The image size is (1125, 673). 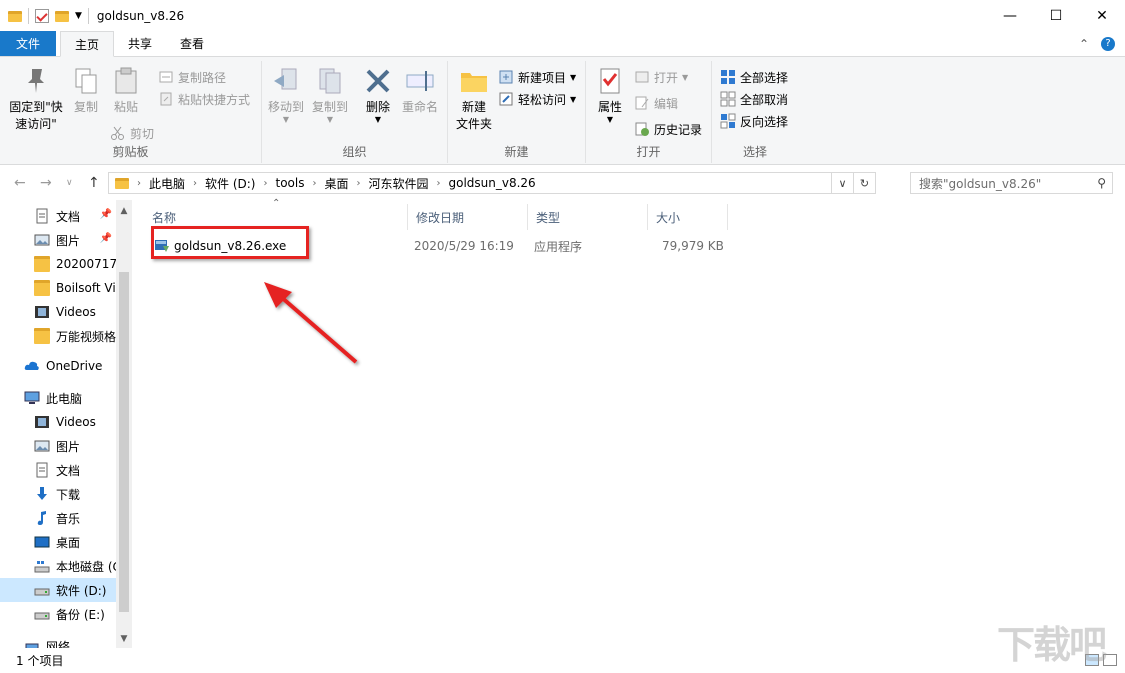 I want to click on nav-item-network: 网络, so click(x=58, y=641).